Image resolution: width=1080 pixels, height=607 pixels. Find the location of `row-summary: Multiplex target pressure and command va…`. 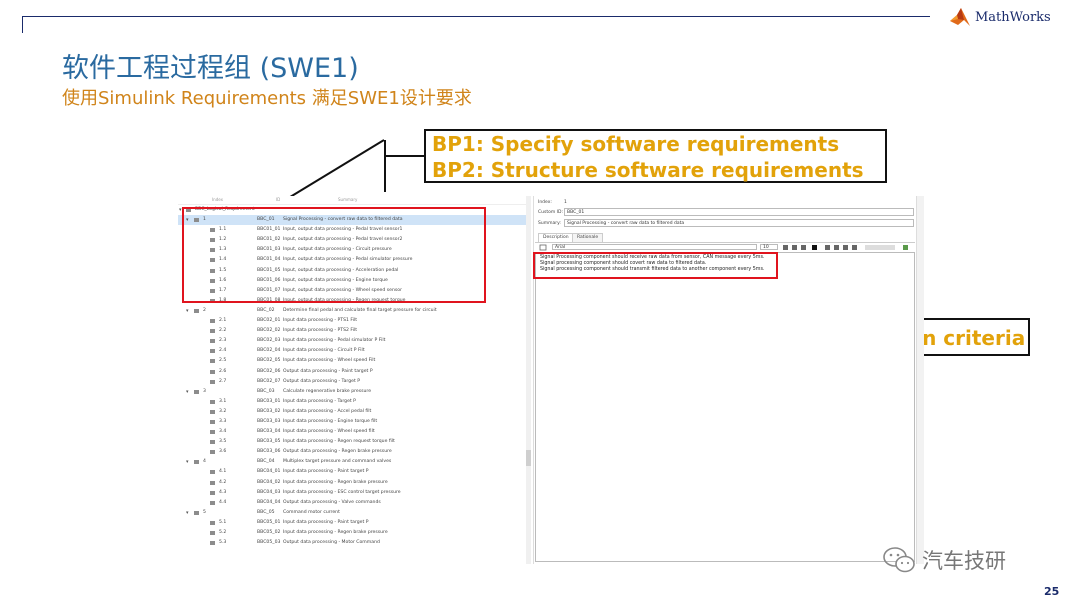

row-summary: Multiplex target pressure and command va… is located at coordinates (337, 462).